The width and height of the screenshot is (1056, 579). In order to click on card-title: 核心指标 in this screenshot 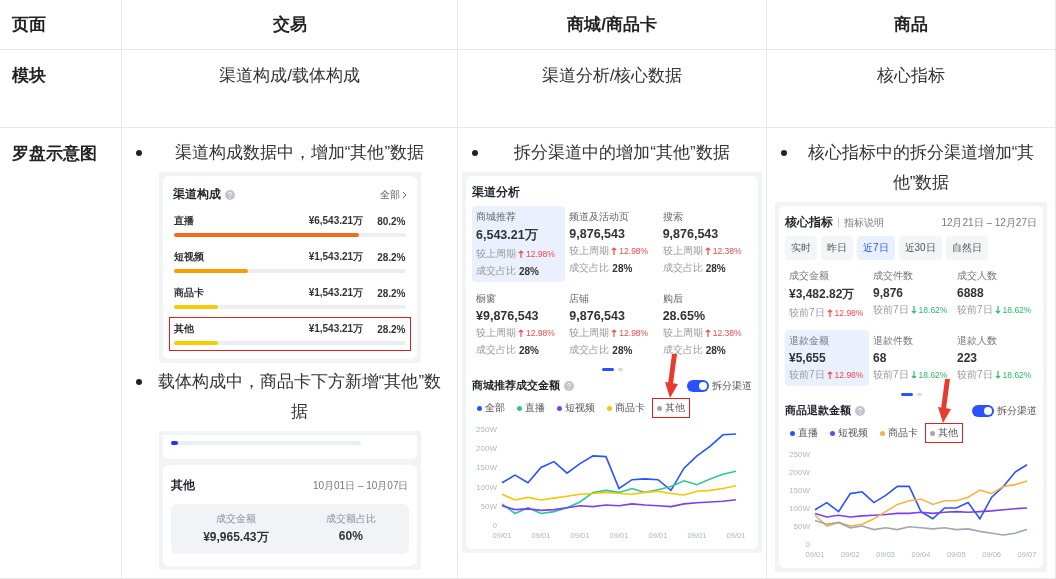, I will do `click(809, 222)`.